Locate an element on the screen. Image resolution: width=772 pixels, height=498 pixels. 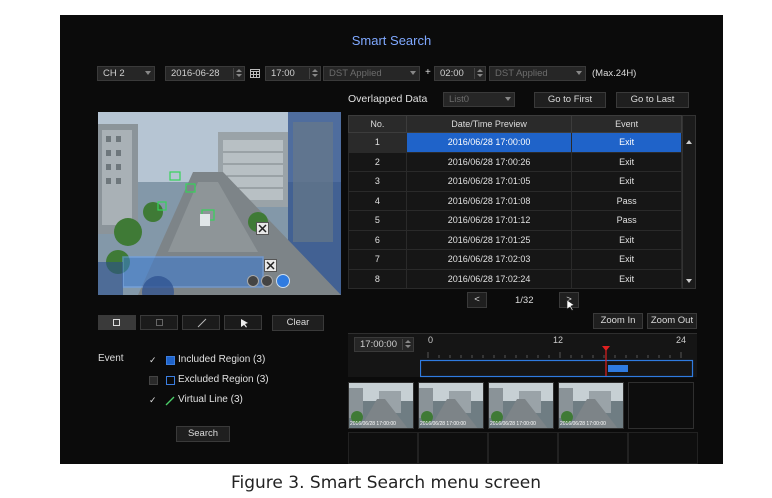
overlap-list-value: List0 is located at coordinates (459, 99).